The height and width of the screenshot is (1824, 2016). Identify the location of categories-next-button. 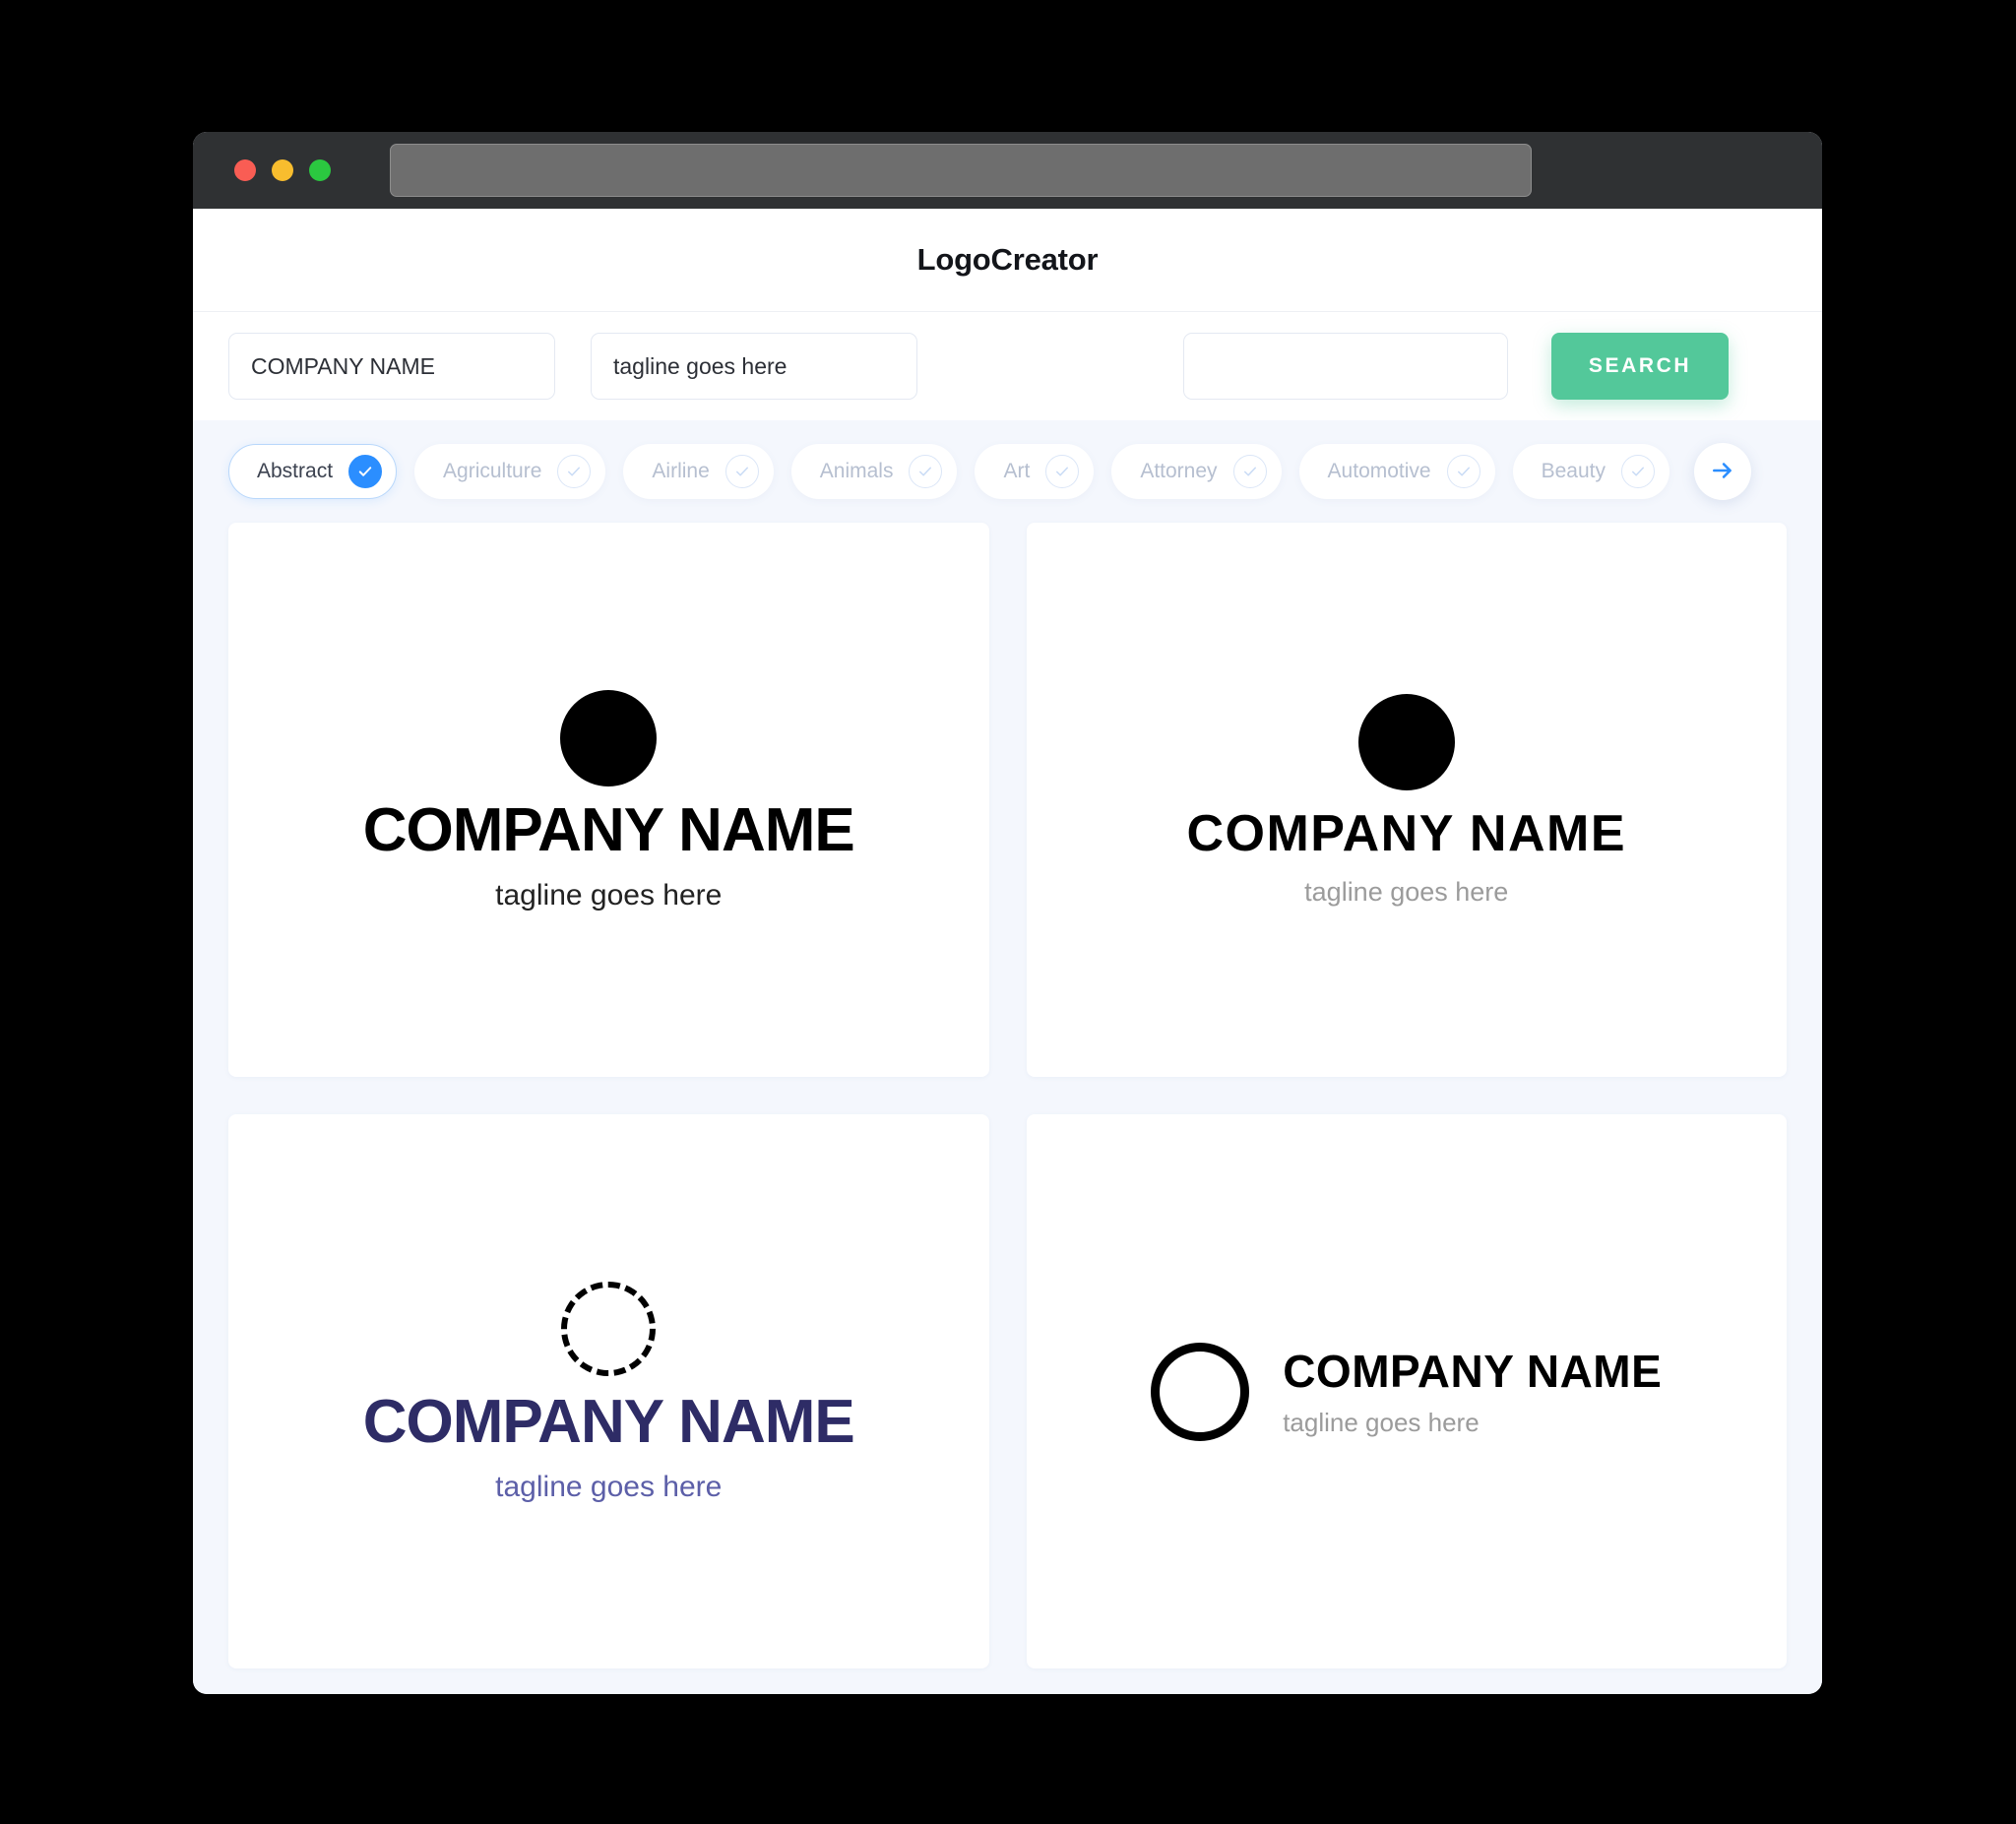
(1722, 471).